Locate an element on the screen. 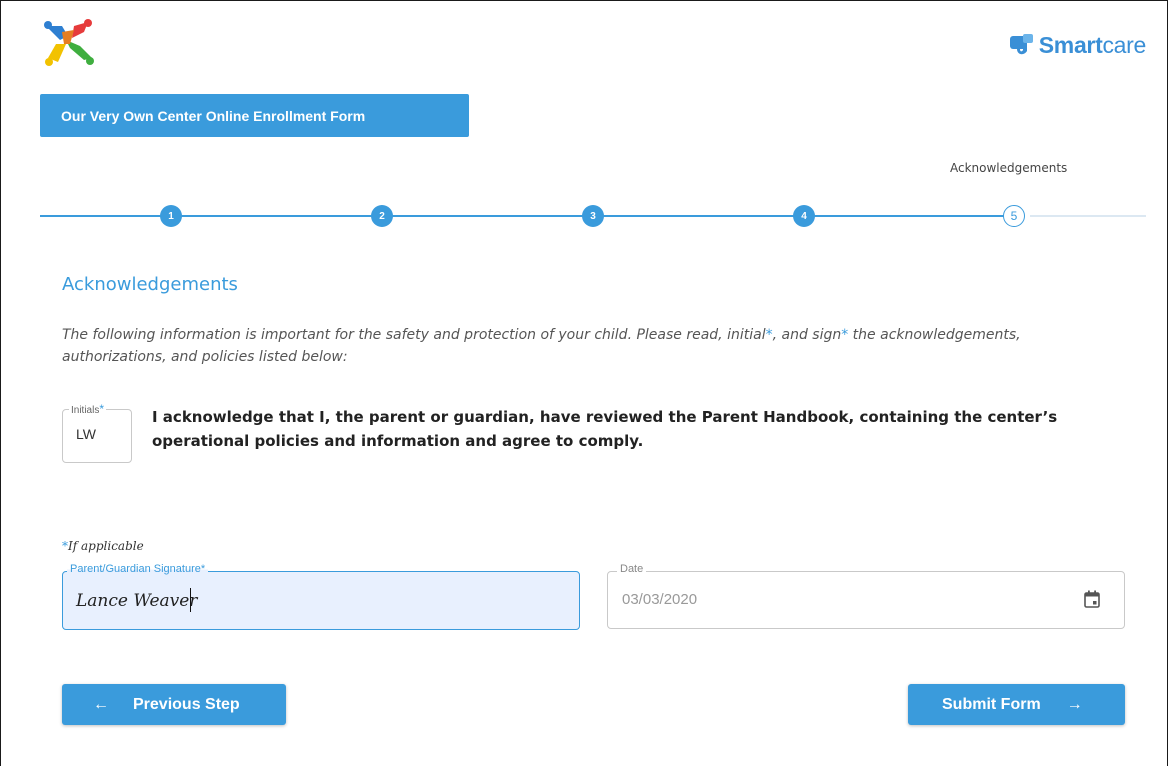 The width and height of the screenshot is (1168, 766). initials-field is located at coordinates (97, 436).